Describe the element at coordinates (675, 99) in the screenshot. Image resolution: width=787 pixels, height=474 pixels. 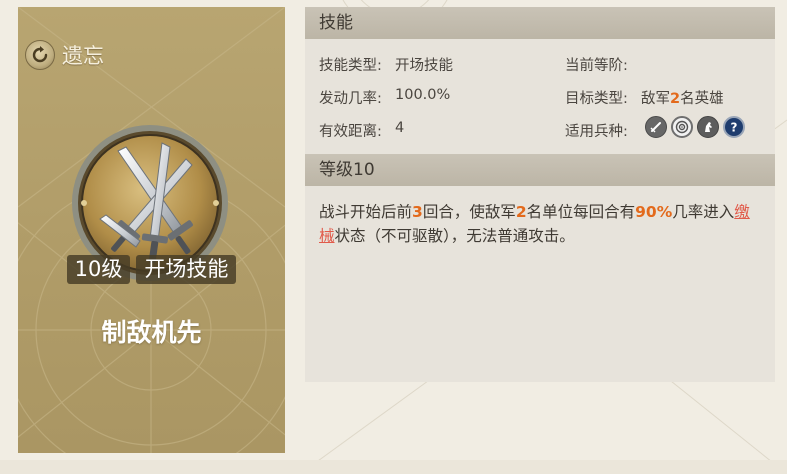
I see `target-count: 2` at that location.